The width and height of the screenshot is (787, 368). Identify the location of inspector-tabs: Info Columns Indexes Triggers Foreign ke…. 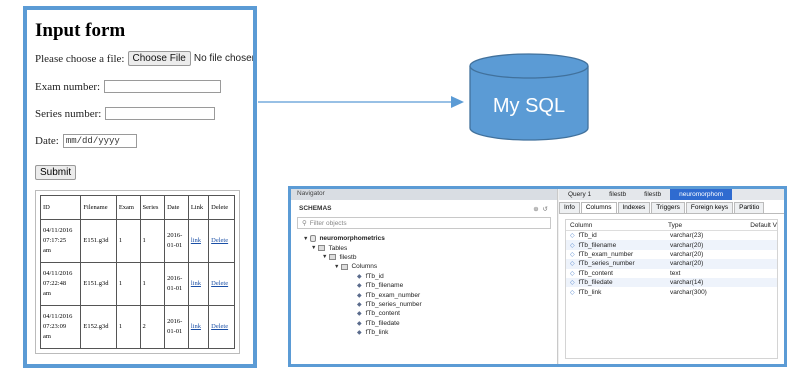
(671, 208).